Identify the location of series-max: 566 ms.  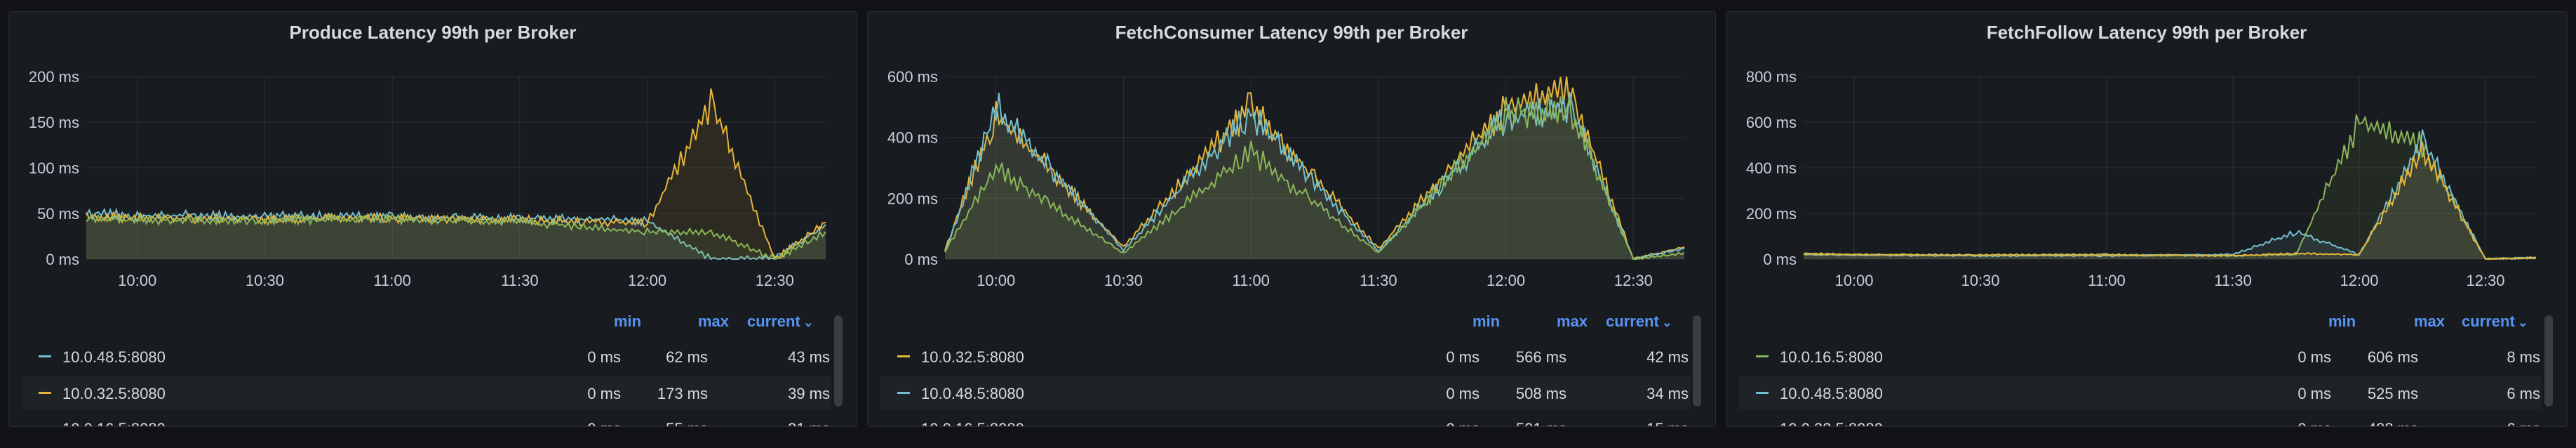
(1541, 357).